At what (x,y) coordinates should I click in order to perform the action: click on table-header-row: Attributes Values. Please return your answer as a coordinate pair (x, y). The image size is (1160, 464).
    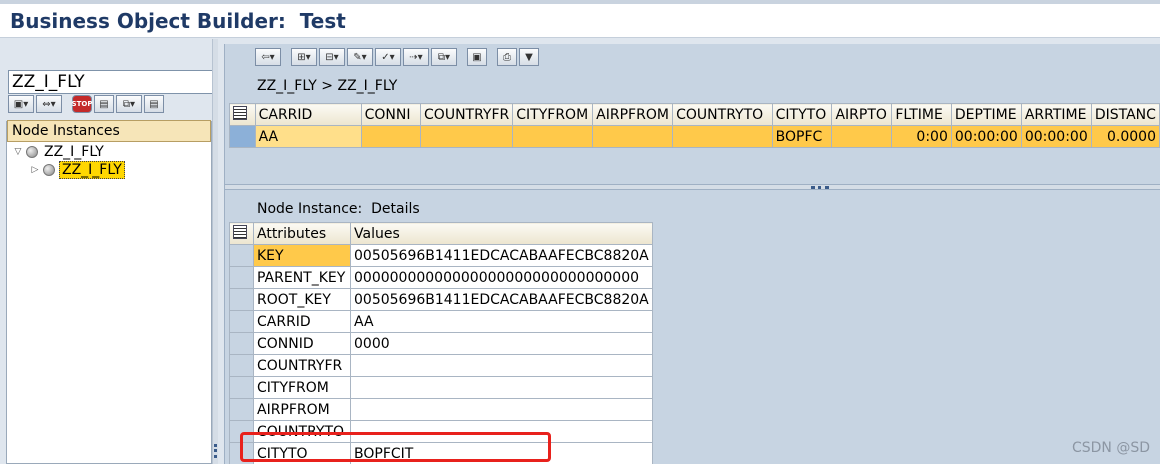
    Looking at the image, I should click on (441, 233).